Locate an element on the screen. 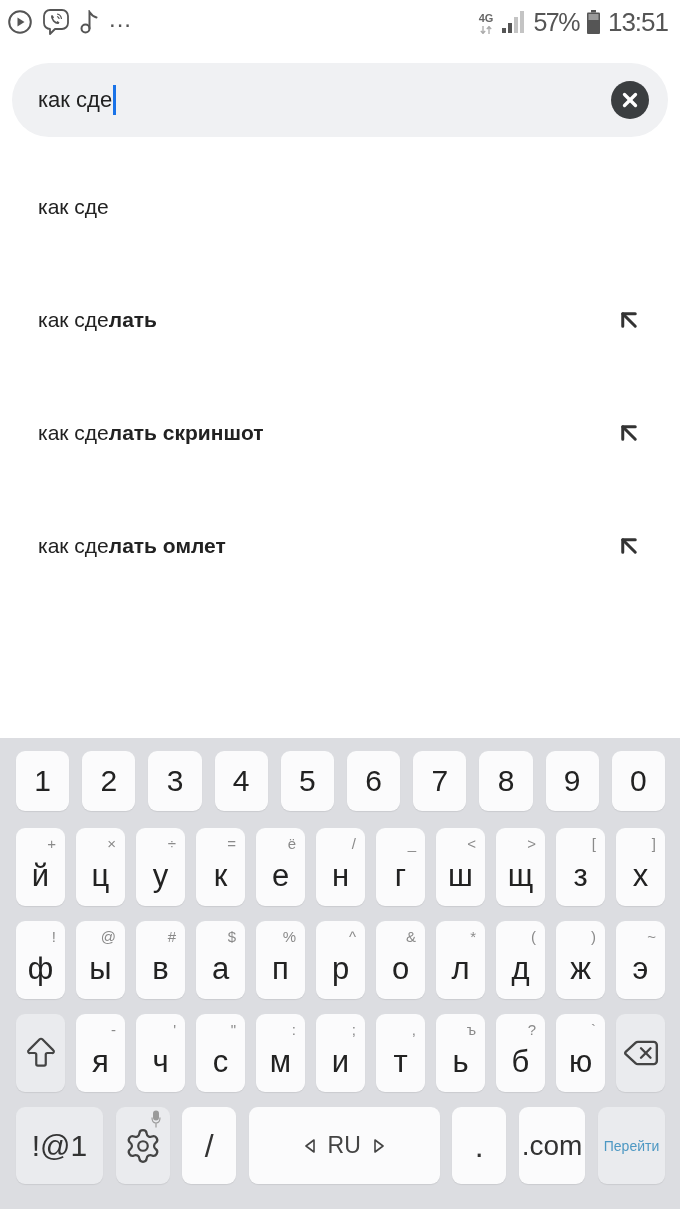  settings-key is located at coordinates (142, 1145).